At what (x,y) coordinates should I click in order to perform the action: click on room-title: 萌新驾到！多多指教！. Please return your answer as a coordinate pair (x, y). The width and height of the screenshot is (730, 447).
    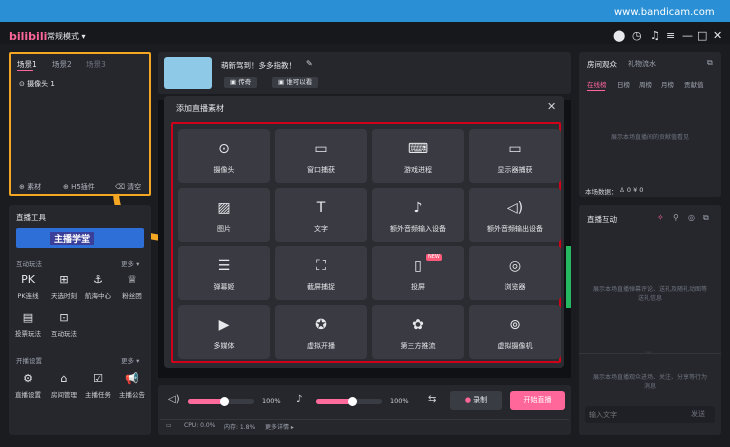
    Looking at the image, I should click on (258, 65).